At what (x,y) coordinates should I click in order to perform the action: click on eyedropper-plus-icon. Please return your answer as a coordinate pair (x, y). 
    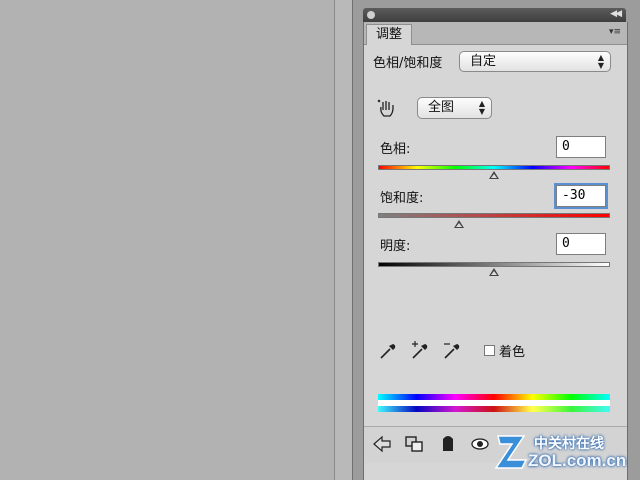
    Looking at the image, I should click on (420, 351).